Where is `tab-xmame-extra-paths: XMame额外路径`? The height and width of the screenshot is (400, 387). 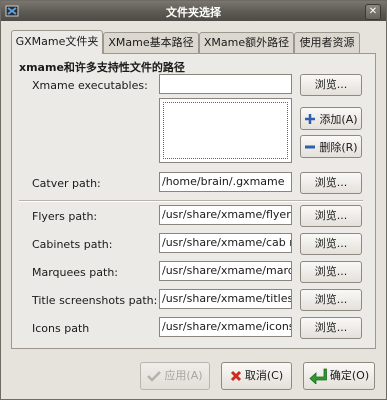 tab-xmame-extra-paths: XMame额外路径 is located at coordinates (246, 42).